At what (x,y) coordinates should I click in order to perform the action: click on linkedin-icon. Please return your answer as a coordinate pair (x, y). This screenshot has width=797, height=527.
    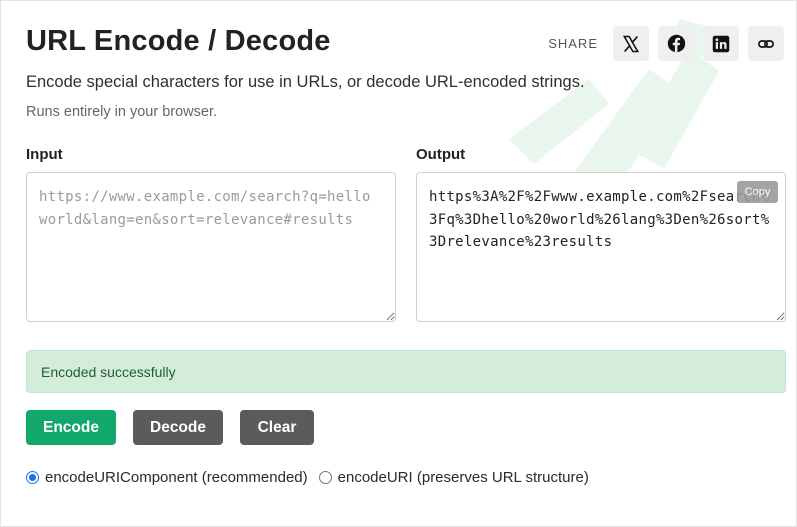
    Looking at the image, I should click on (721, 43).